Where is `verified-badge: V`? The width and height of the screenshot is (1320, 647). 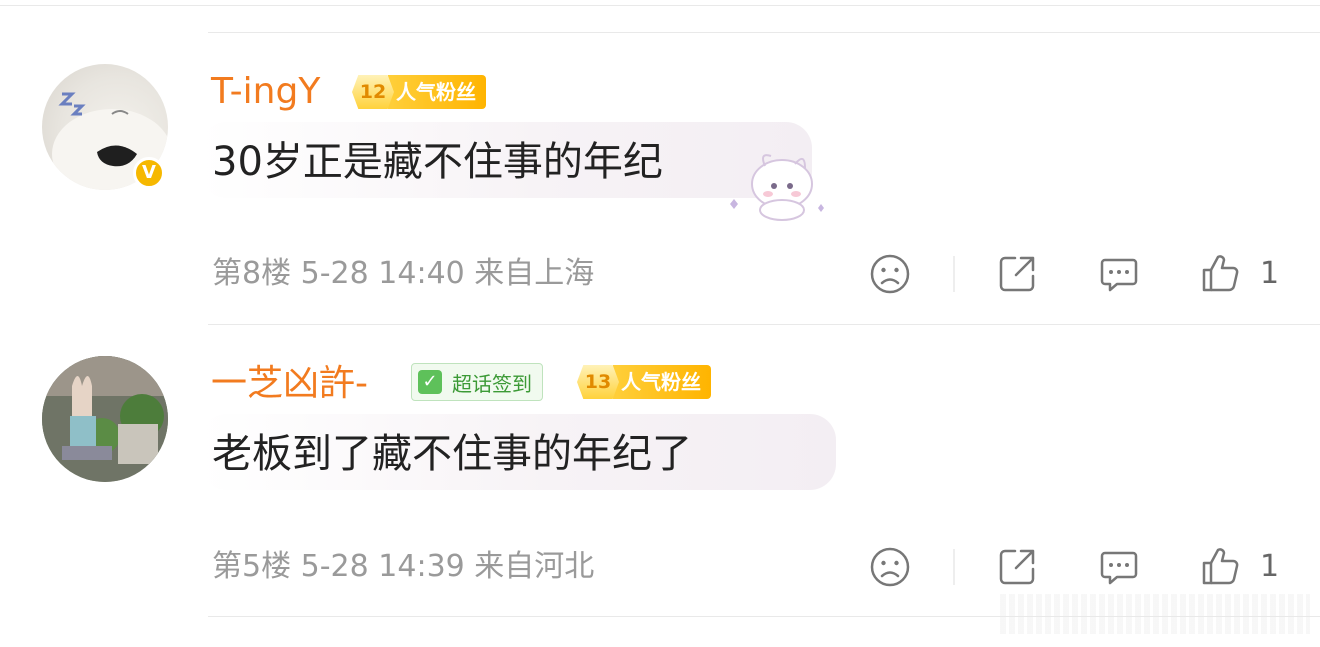
verified-badge: V is located at coordinates (149, 173).